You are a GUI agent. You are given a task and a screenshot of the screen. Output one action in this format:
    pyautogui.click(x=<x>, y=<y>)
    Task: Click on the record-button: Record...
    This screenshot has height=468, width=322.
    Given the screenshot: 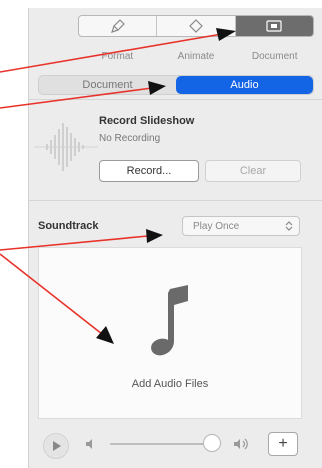 What is the action you would take?
    pyautogui.click(x=149, y=171)
    